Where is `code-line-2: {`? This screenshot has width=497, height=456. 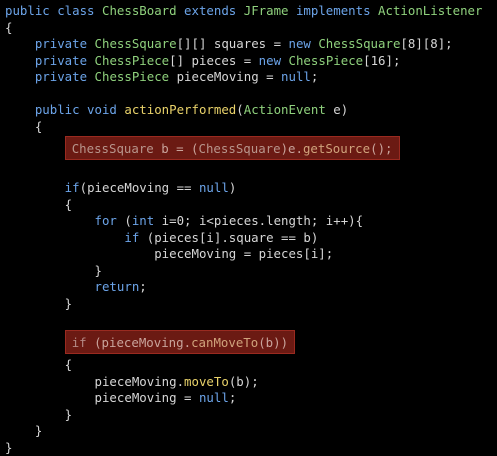 code-line-2: { is located at coordinates (248, 28).